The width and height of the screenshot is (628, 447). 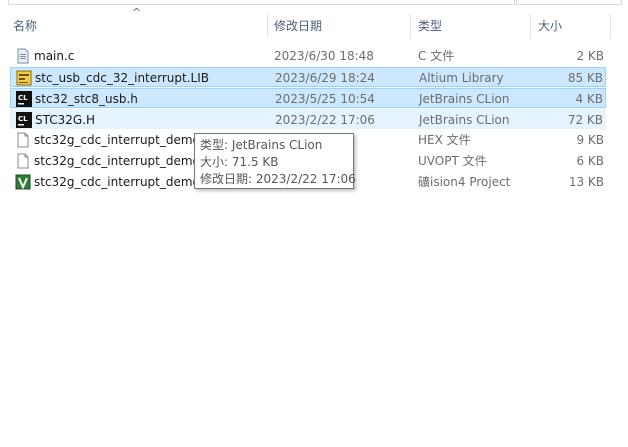 What do you see at coordinates (585, 78) in the screenshot?
I see `file-size: 85 KB` at bounding box center [585, 78].